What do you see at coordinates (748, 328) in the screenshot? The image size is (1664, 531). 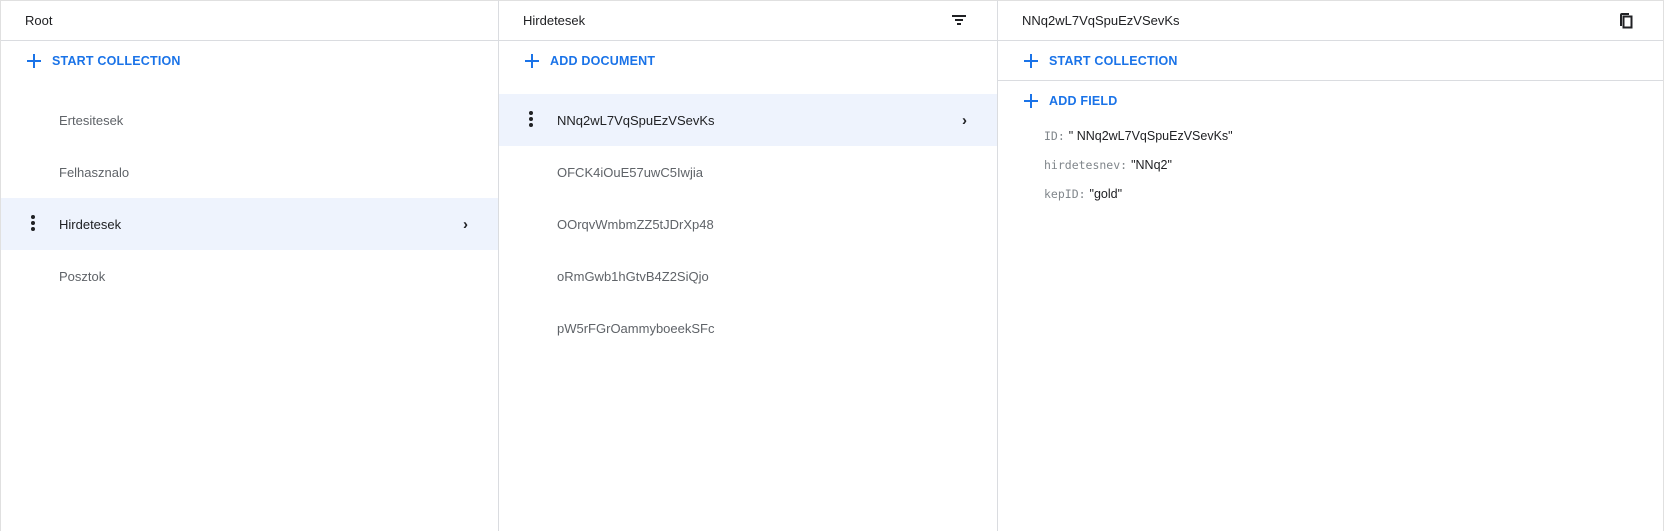 I see `document-item: pW5rFGrOammyboeekSFc` at bounding box center [748, 328].